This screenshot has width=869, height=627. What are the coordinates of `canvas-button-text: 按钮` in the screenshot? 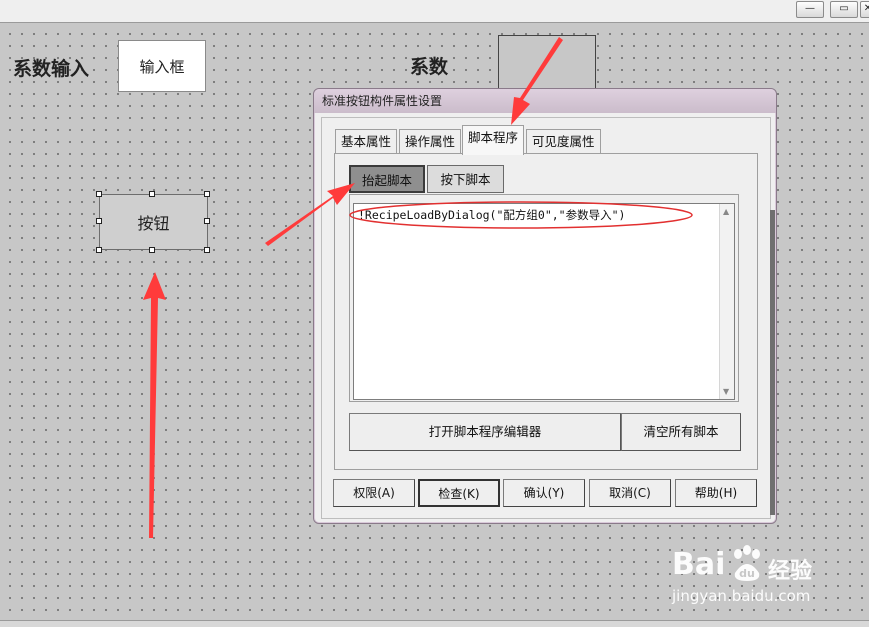 It's located at (153, 223).